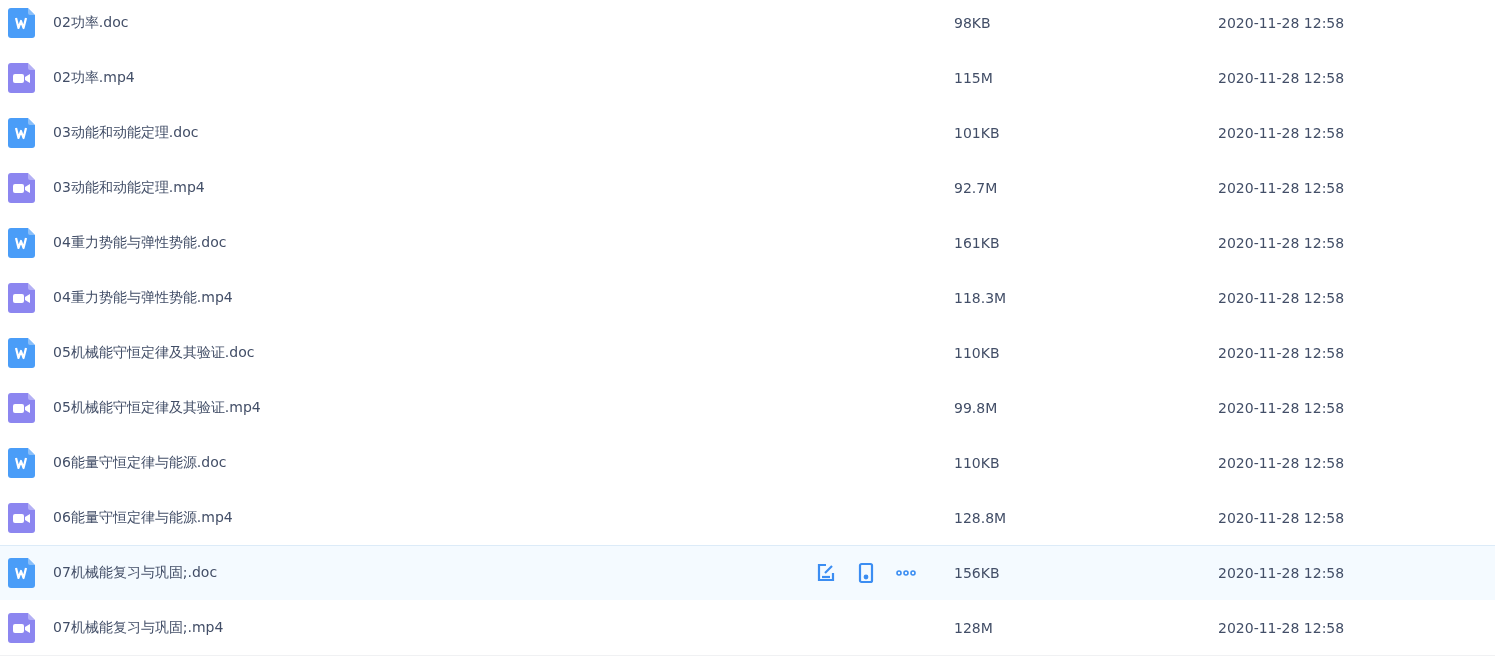 Image resolution: width=1495 pixels, height=659 pixels. Describe the element at coordinates (140, 243) in the screenshot. I see `file-name: 04重力势能与弹性势能.doc` at that location.